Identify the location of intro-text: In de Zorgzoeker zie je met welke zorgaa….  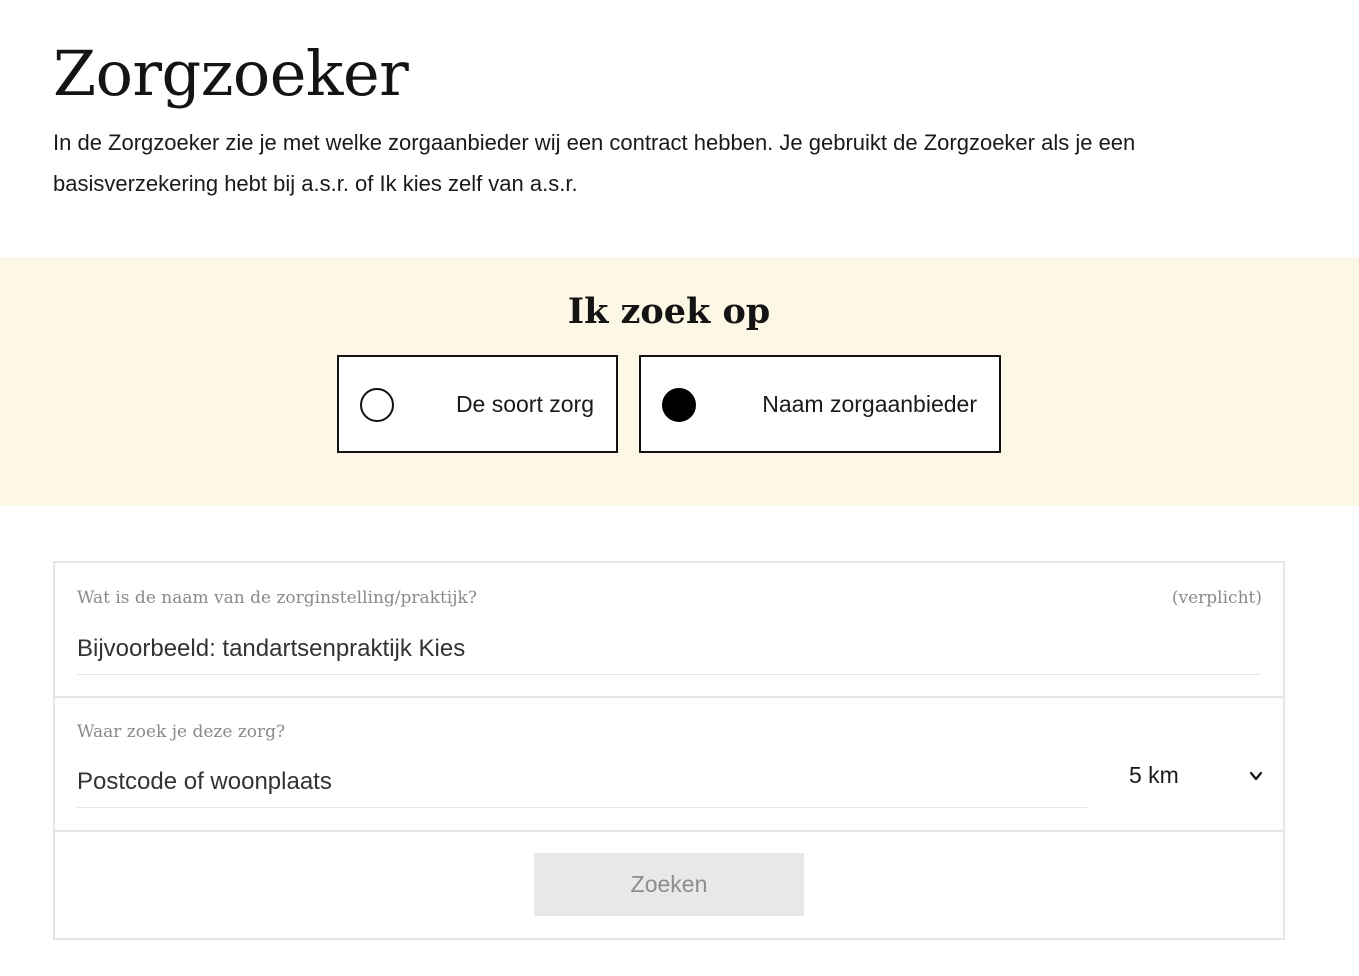
(594, 163).